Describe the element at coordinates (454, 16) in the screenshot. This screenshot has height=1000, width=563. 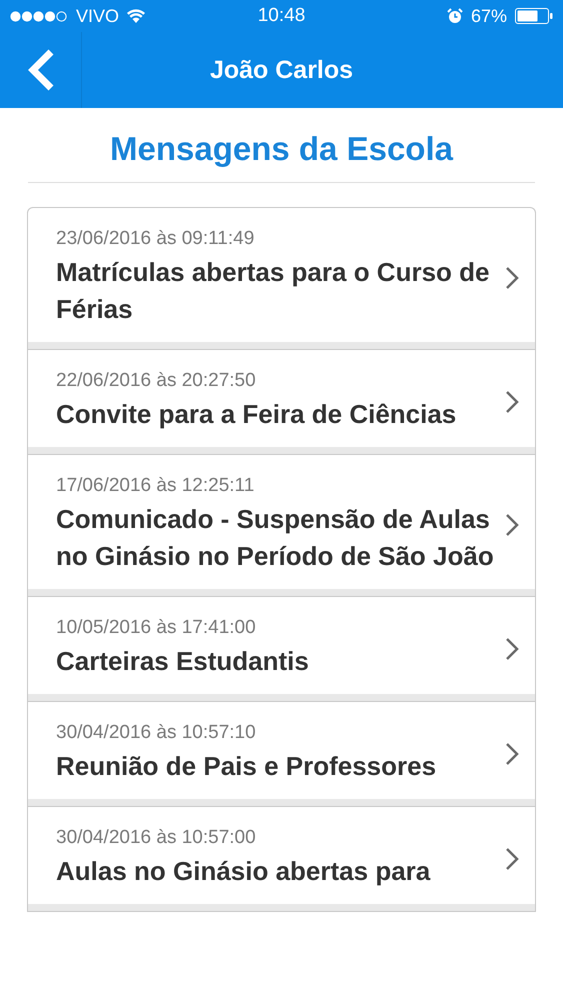
I see `alarm-icon` at that location.